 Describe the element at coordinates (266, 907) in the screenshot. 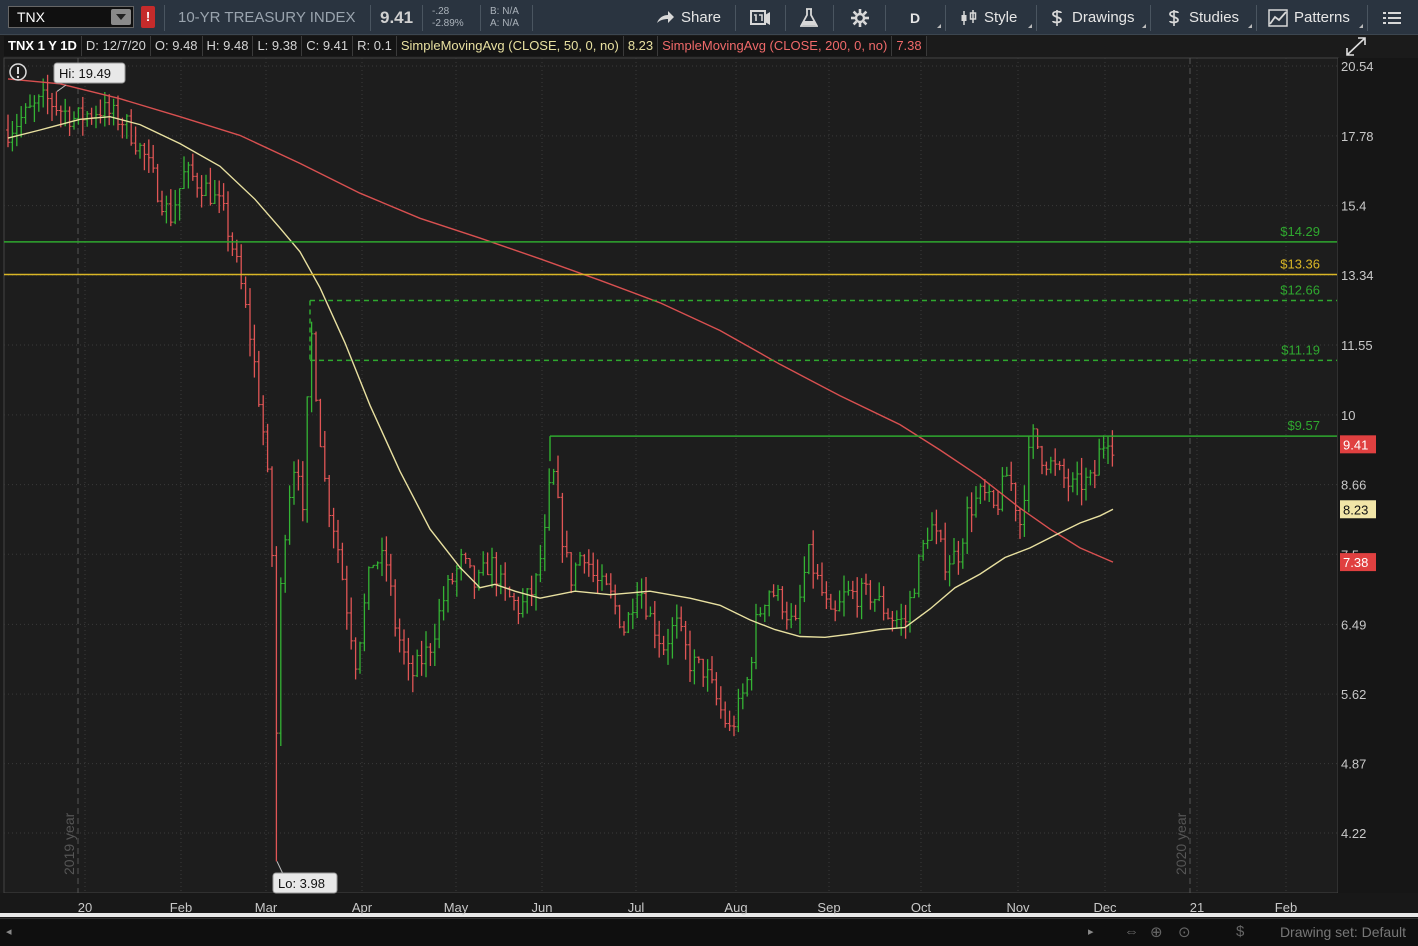

I see `time-tick-label: Mar` at that location.